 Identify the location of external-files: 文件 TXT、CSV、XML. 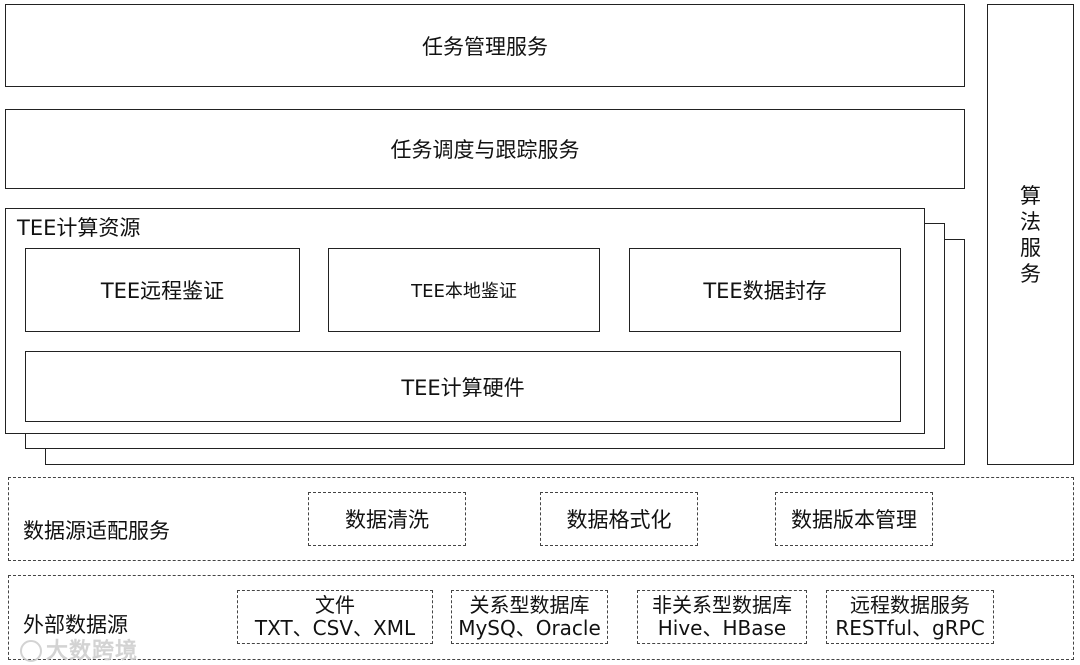
(335, 617).